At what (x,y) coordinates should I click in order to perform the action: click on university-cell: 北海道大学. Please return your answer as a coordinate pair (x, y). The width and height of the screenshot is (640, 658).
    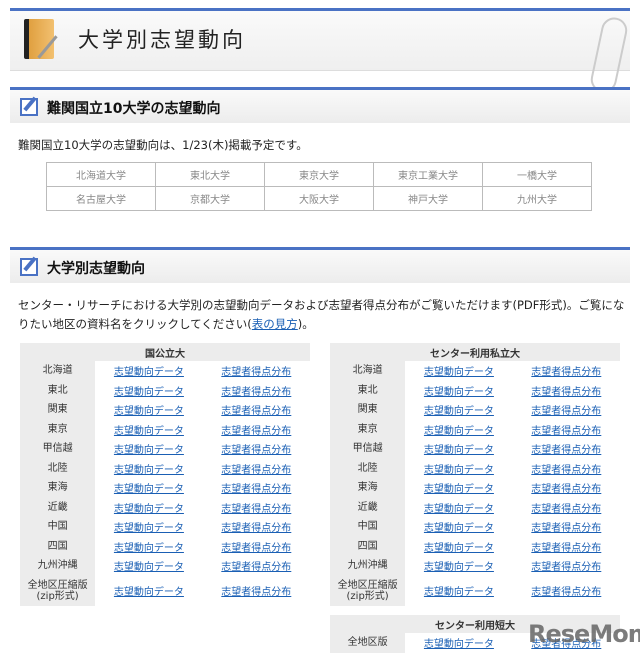
    Looking at the image, I should click on (101, 174).